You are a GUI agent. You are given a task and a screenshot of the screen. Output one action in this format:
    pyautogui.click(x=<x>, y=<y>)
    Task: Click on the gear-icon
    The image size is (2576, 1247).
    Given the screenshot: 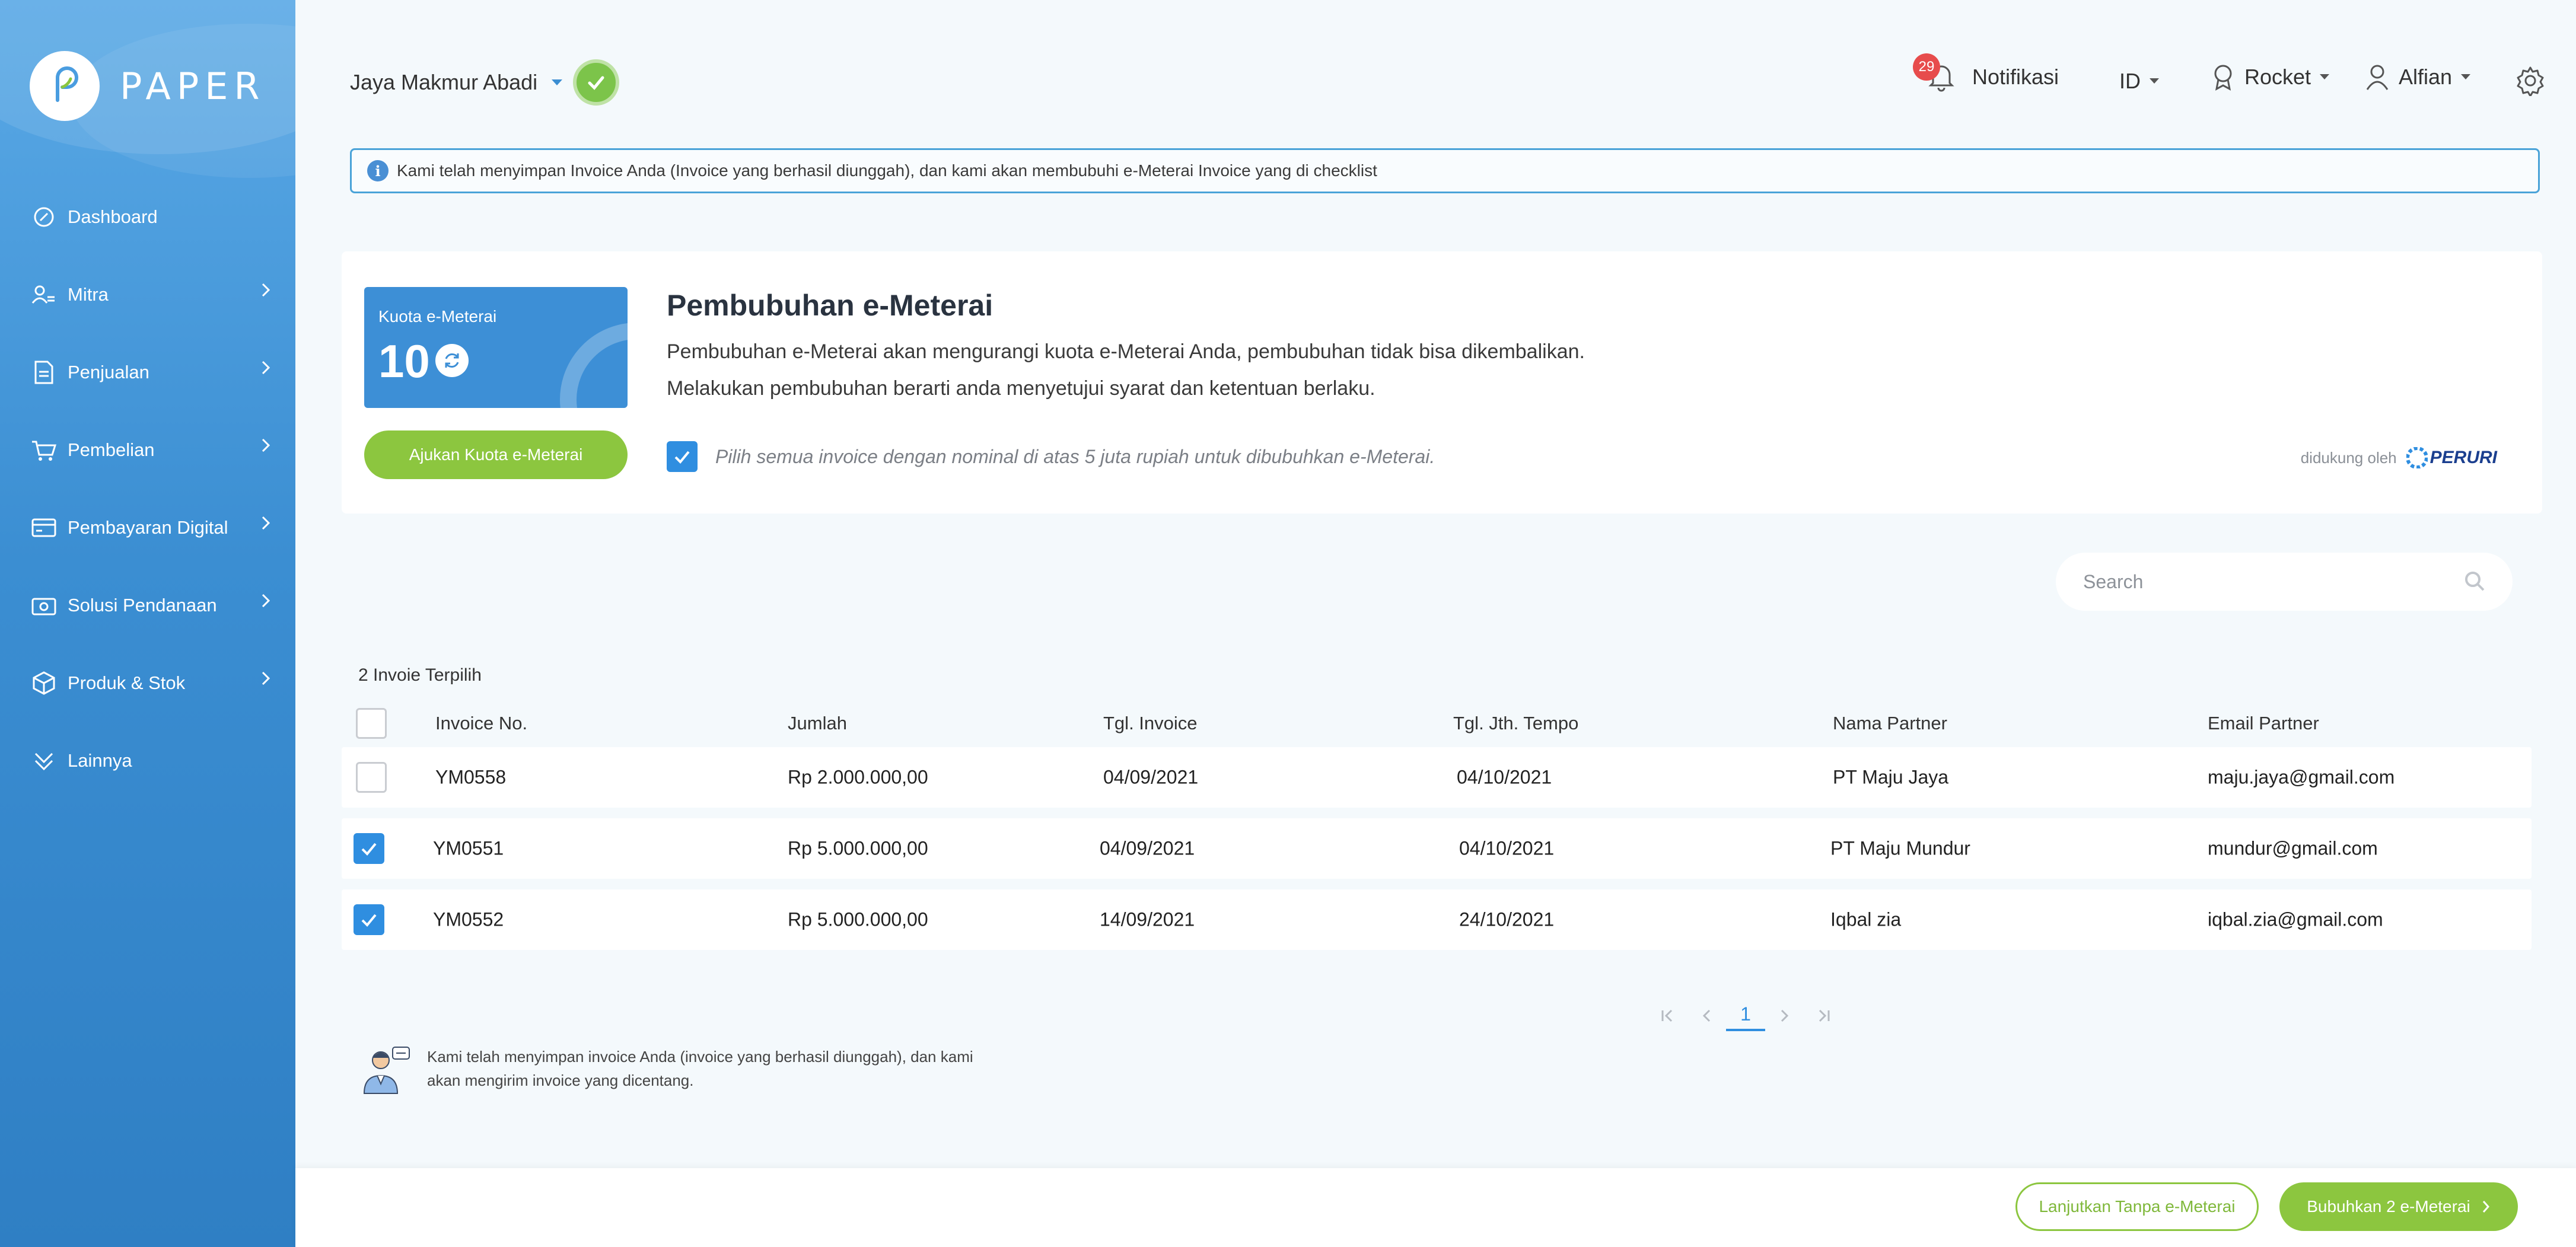 What is the action you would take?
    pyautogui.click(x=2530, y=81)
    